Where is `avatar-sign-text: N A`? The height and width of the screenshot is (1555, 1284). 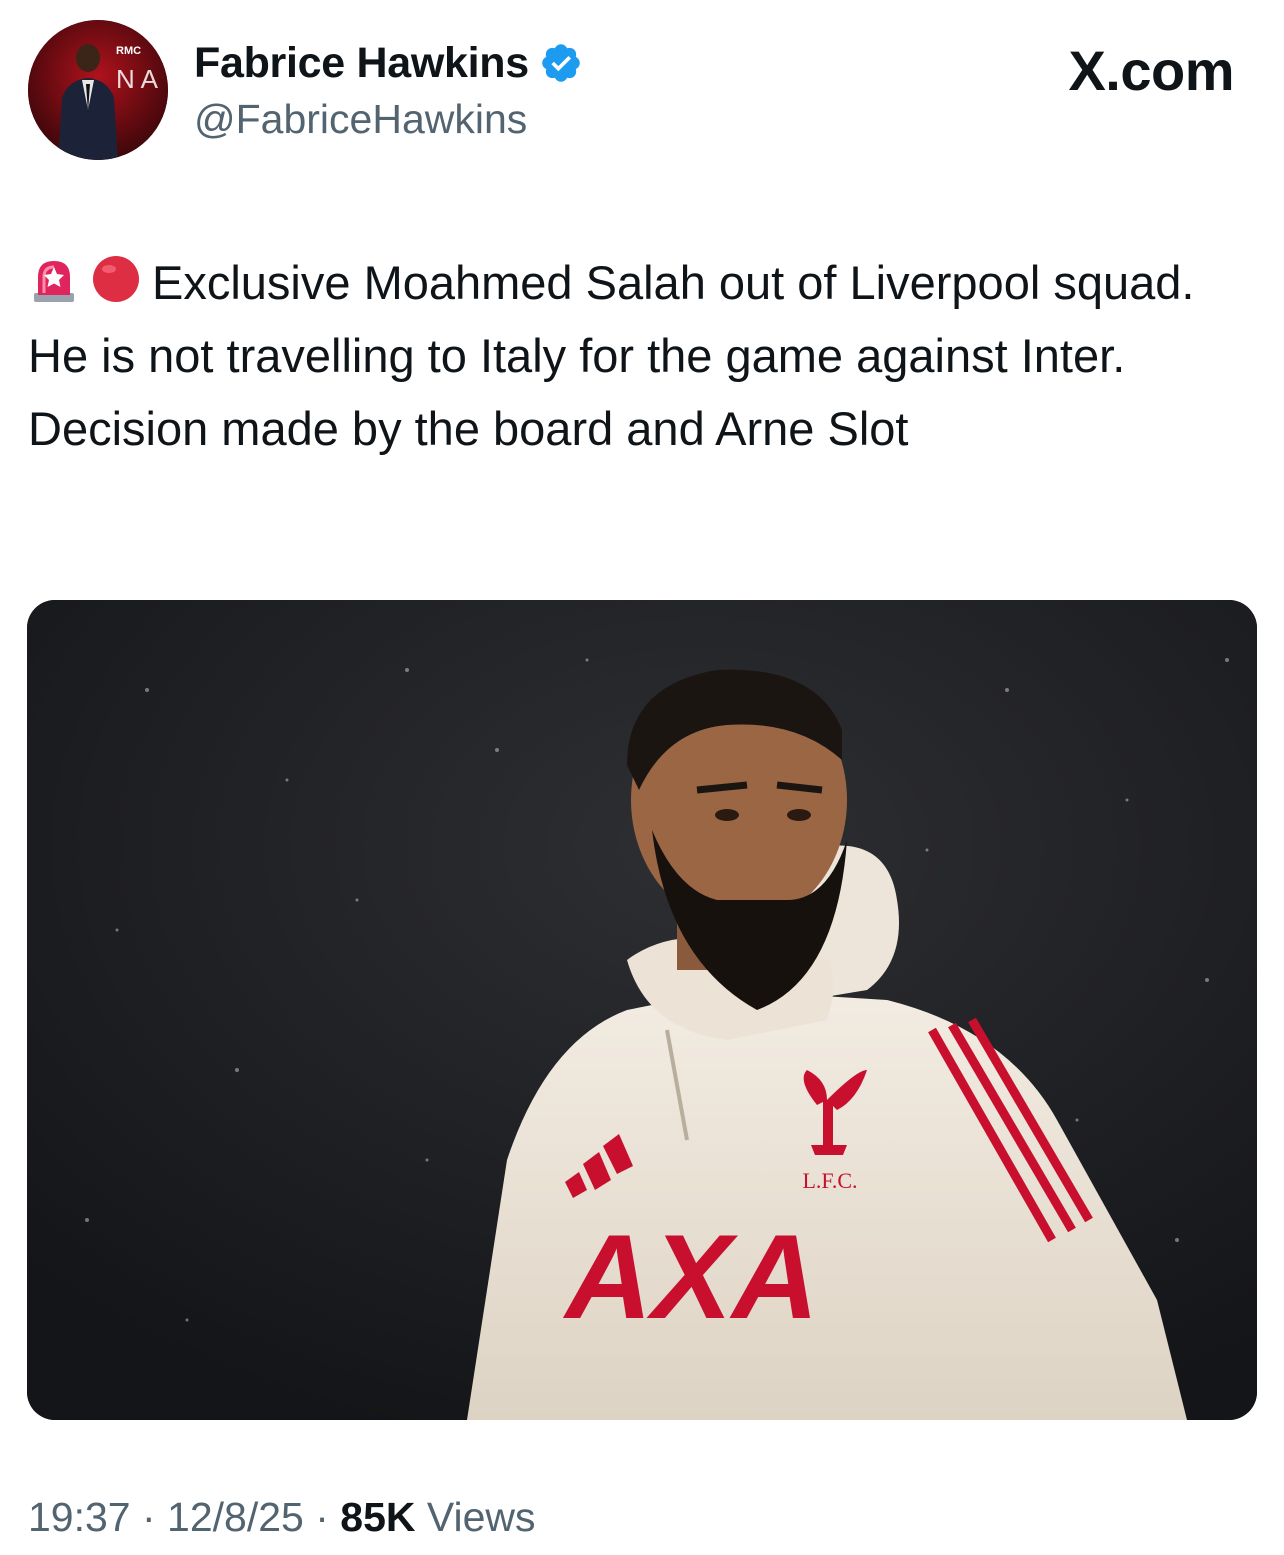
avatar-sign-text: N A is located at coordinates (137, 79).